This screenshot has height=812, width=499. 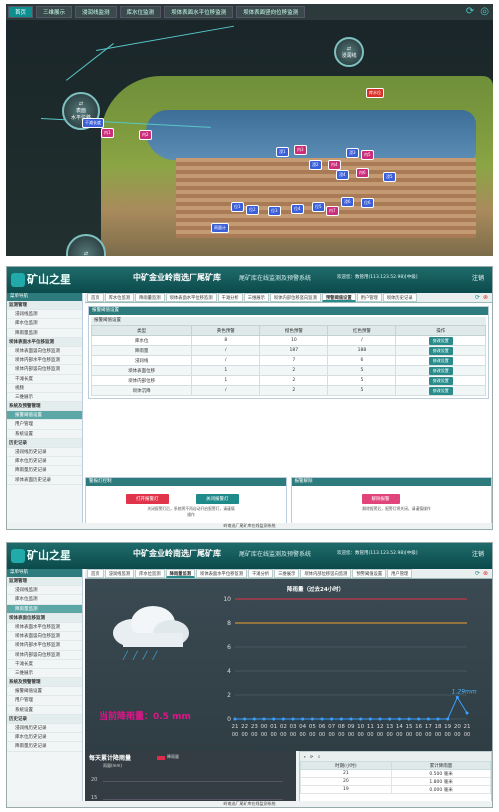 What do you see at coordinates (400, 573) in the screenshot?
I see `tab-9: 用户管理` at bounding box center [400, 573].